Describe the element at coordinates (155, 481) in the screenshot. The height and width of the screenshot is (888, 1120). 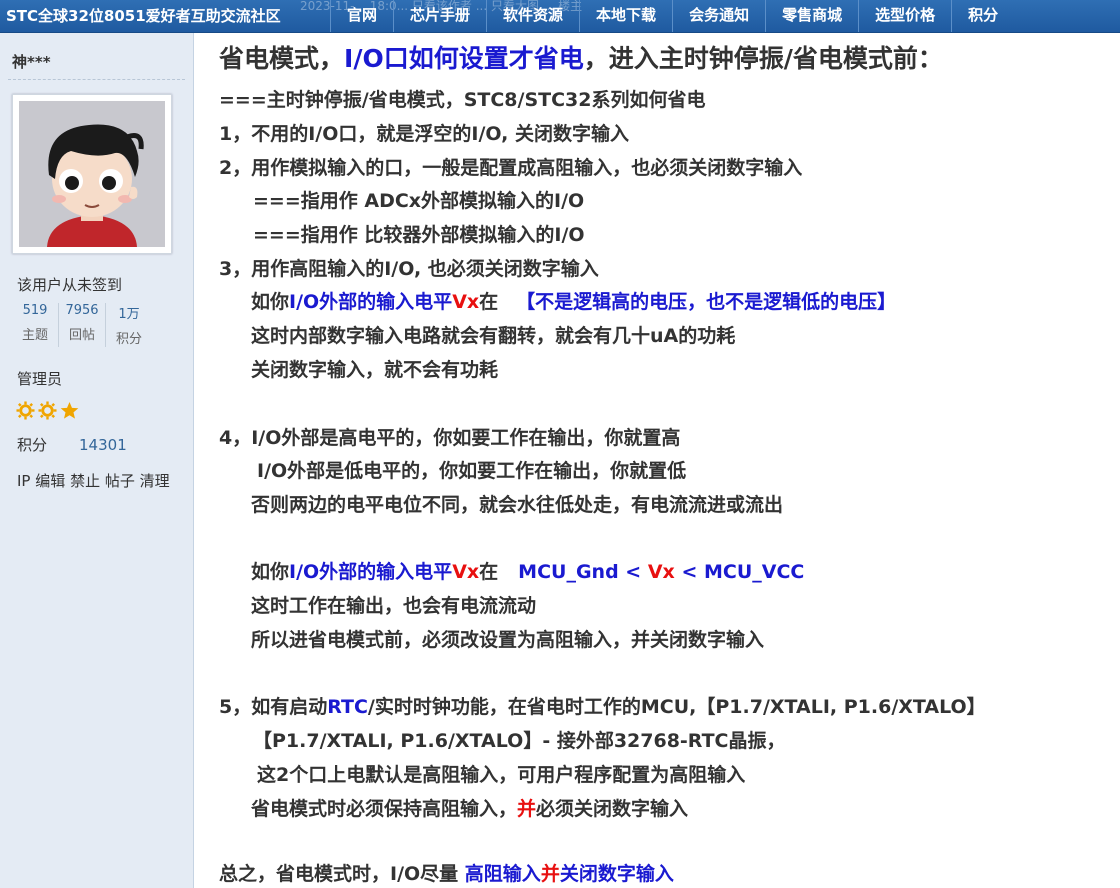
I see `admin-link-cleanup: 清理` at that location.